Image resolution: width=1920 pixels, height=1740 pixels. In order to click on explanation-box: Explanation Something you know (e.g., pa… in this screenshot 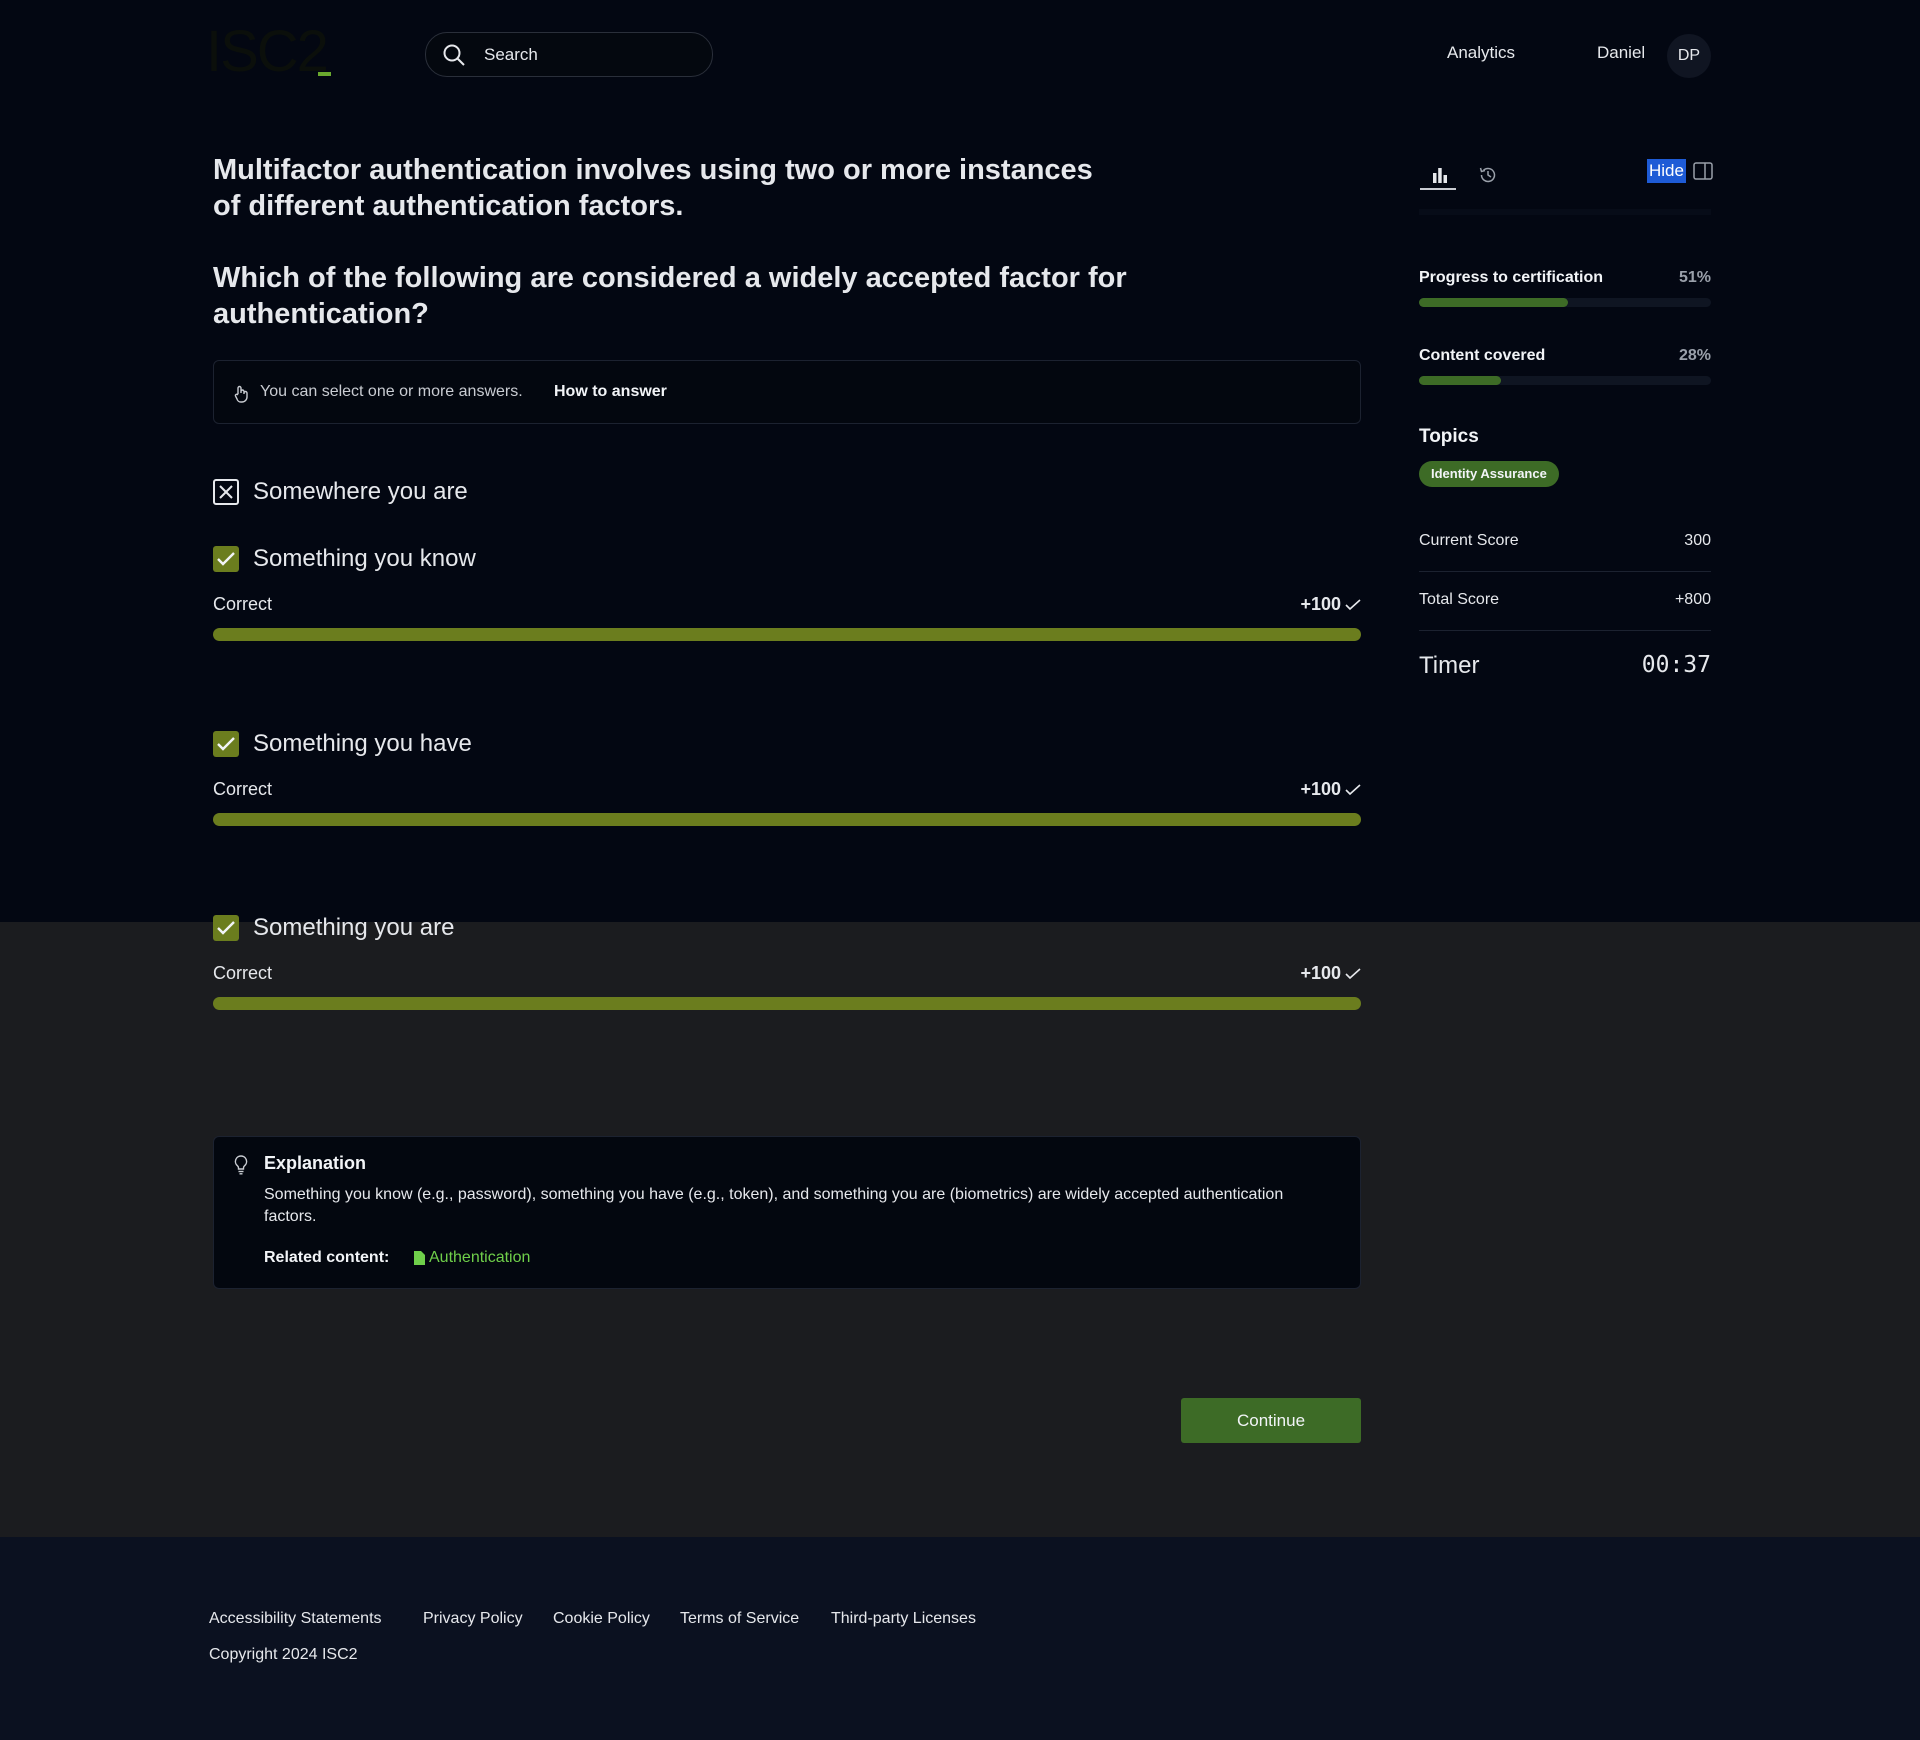, I will do `click(787, 1212)`.